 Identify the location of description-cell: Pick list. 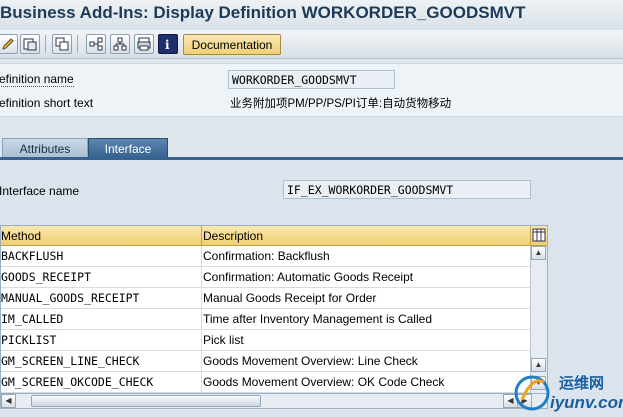
(223, 340).